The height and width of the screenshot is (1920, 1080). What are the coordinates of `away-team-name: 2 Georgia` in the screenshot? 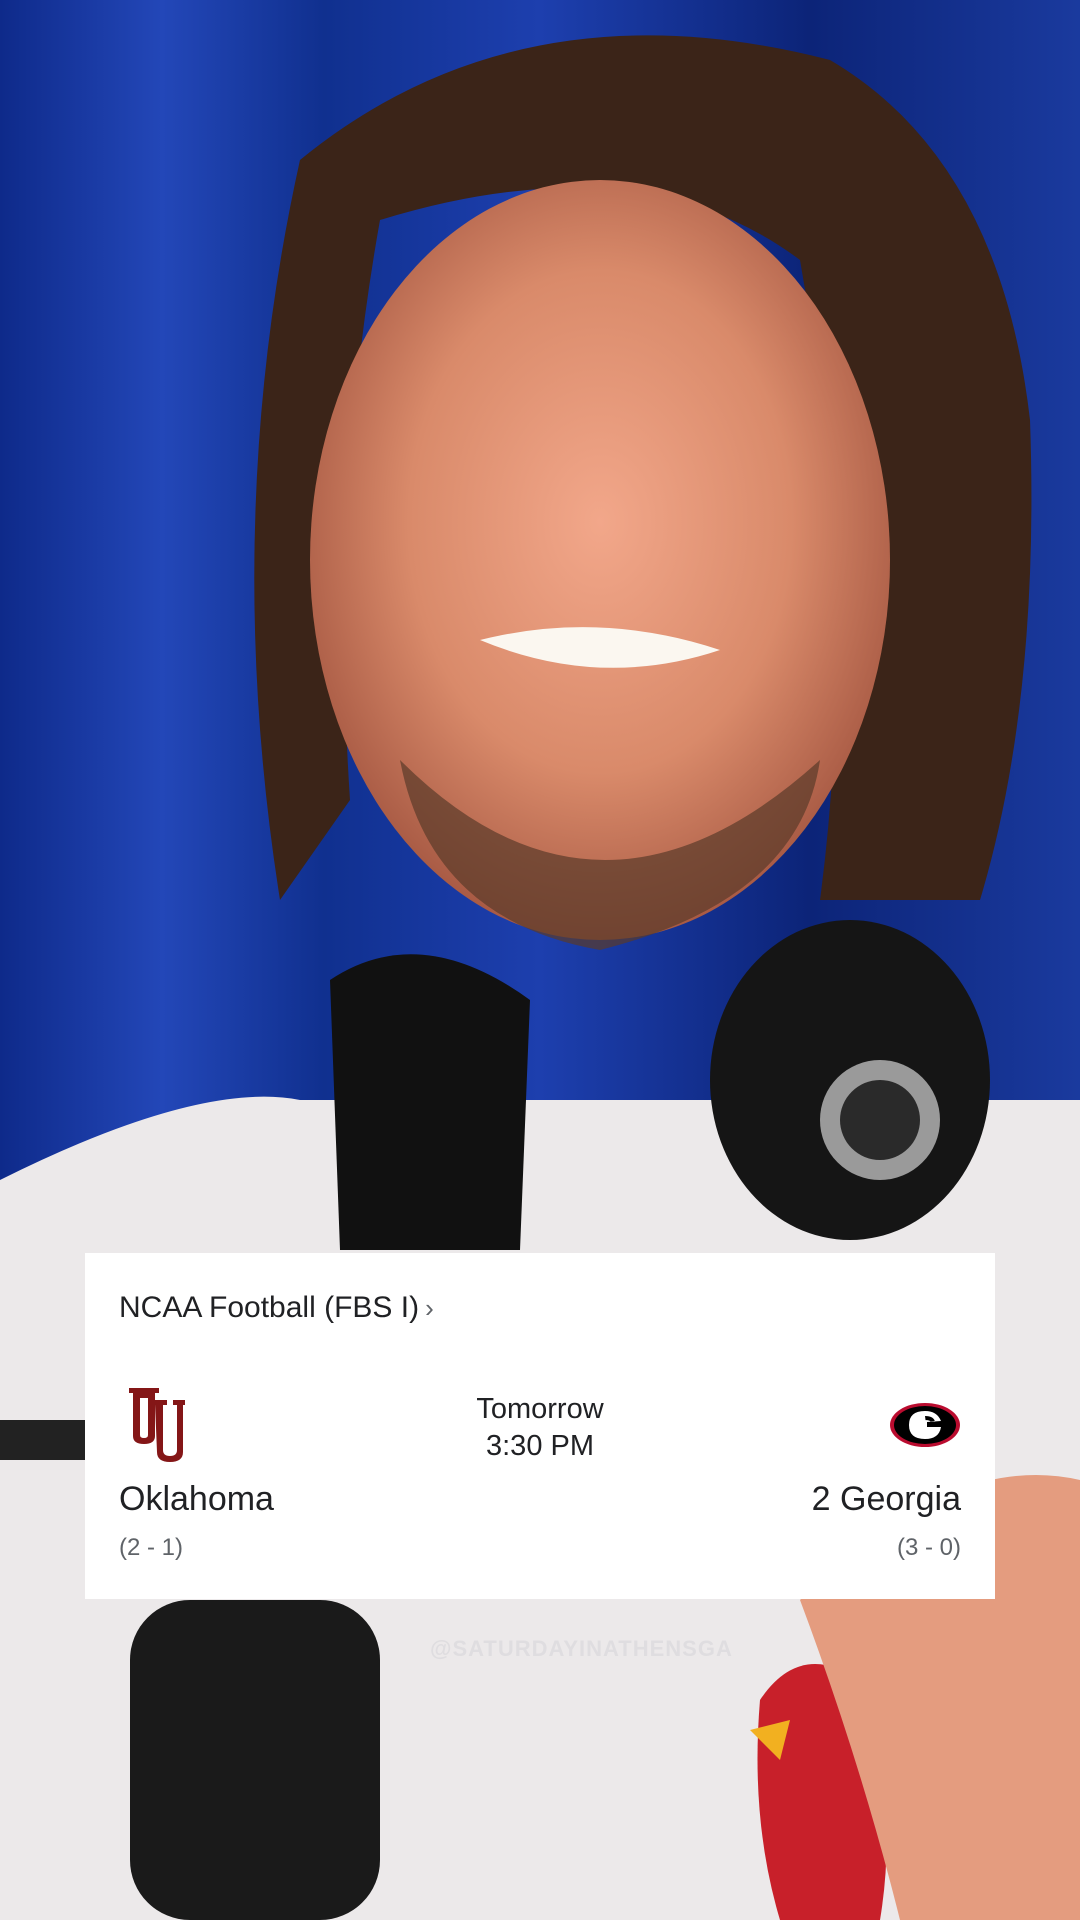 It's located at (886, 1499).